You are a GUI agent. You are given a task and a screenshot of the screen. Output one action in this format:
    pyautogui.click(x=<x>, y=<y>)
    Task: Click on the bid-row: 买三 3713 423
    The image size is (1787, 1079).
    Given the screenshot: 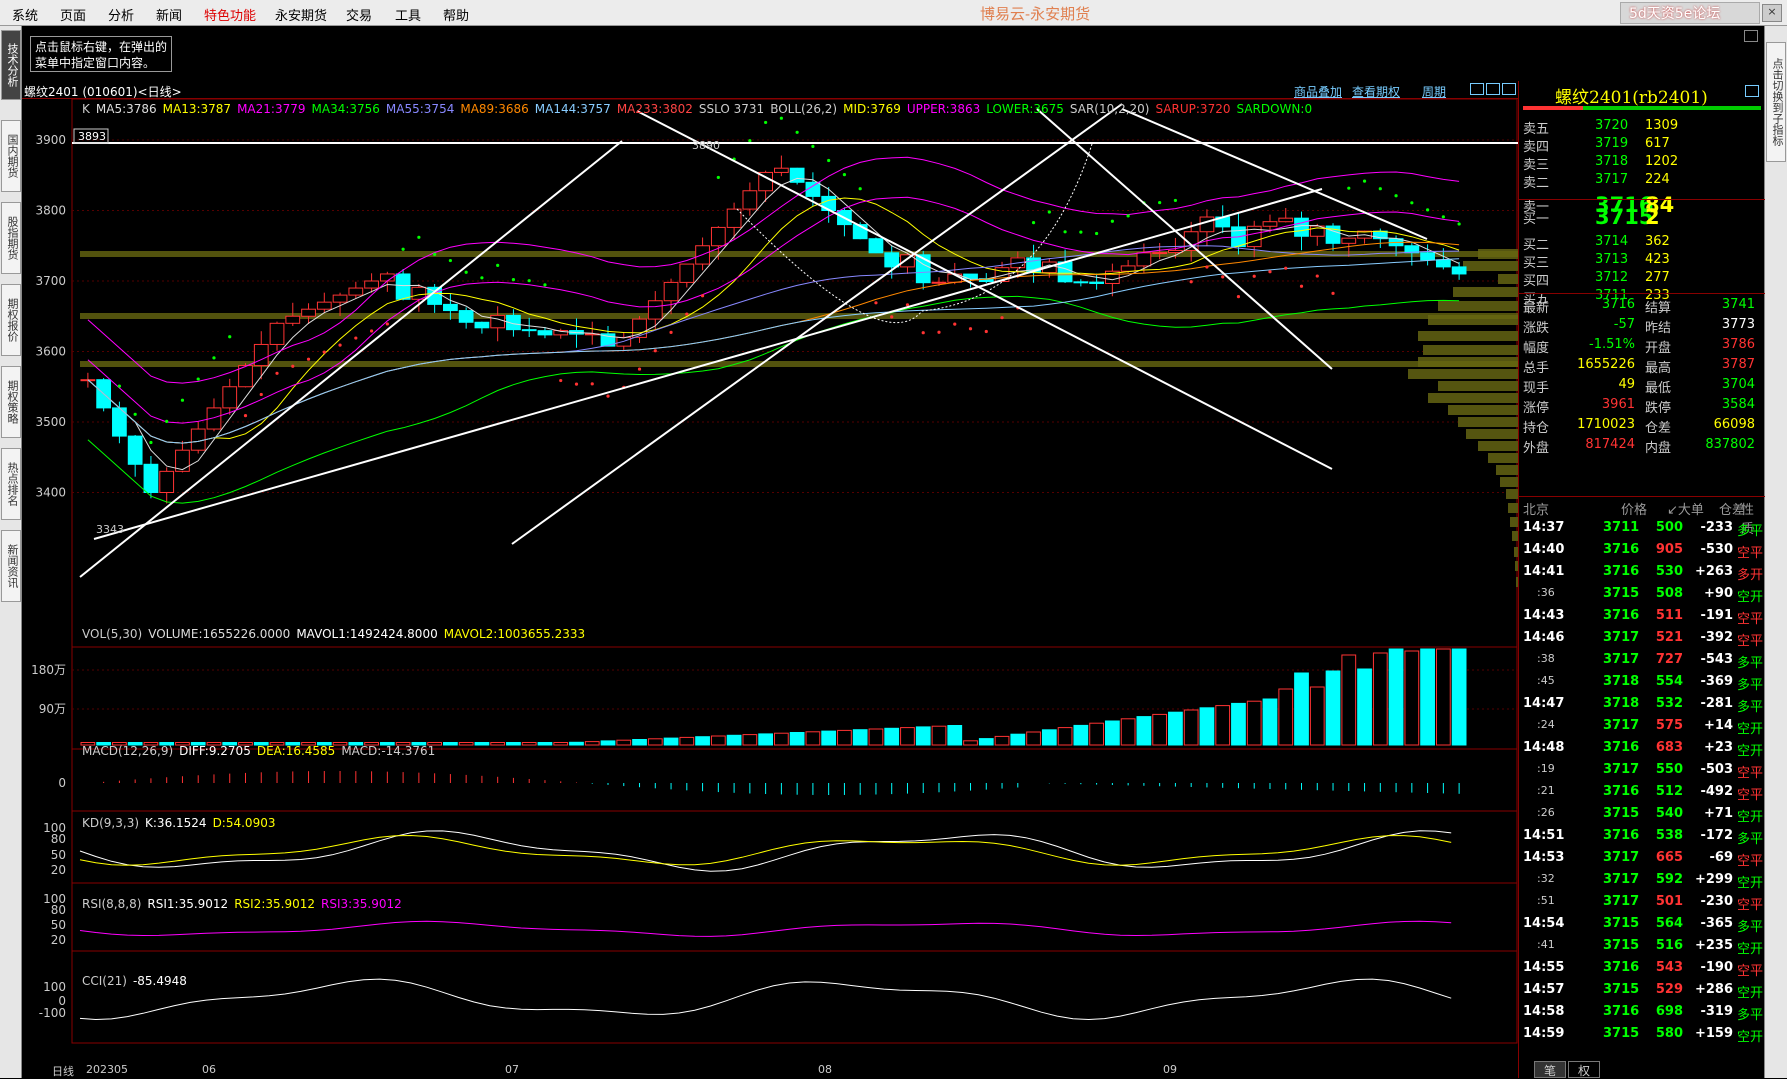 What is the action you would take?
    pyautogui.click(x=1641, y=262)
    